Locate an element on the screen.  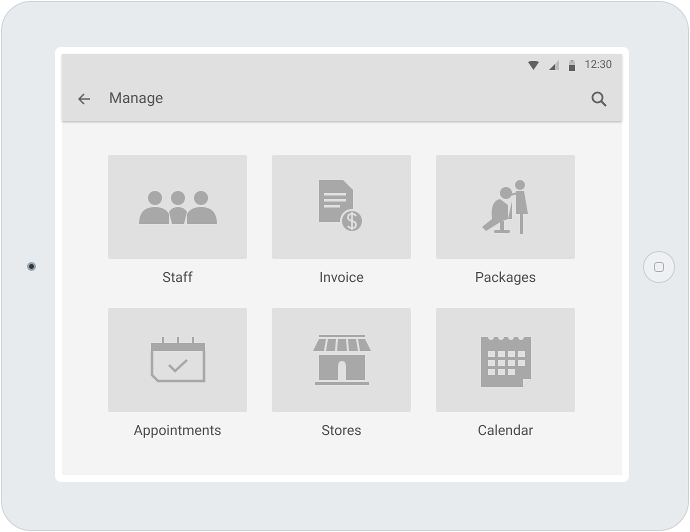
search-button is located at coordinates (599, 99).